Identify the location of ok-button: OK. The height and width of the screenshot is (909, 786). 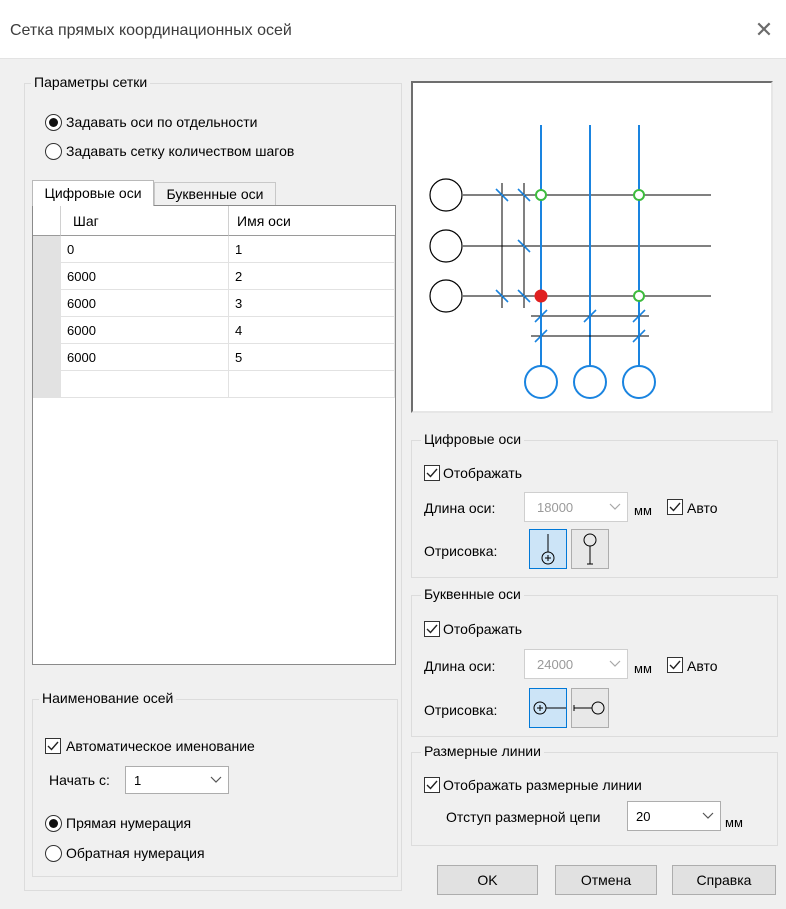
(487, 880).